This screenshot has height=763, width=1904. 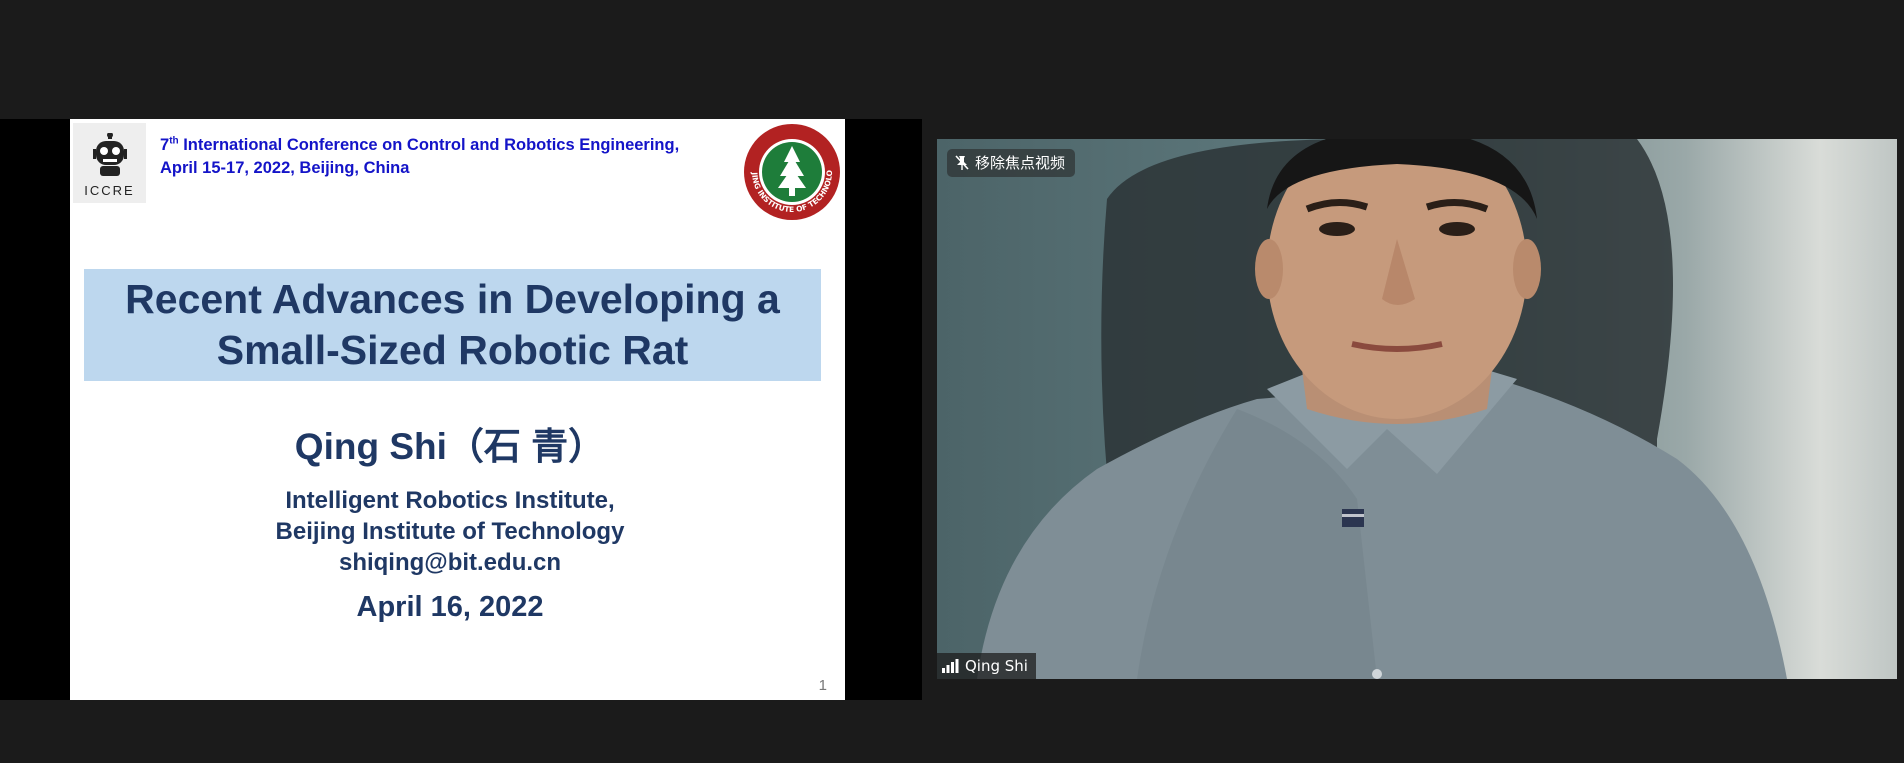 I want to click on affiliation-line-2: Beijing Institute of Technology, so click(x=450, y=531).